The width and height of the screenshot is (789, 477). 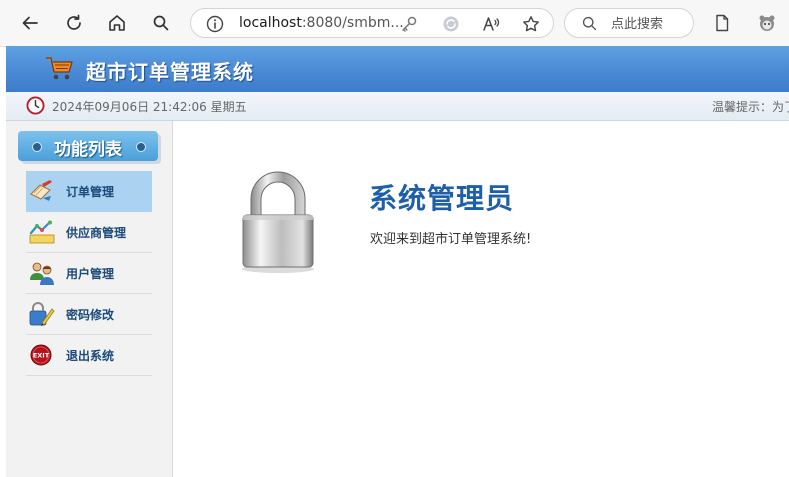 I want to click on back-icon, so click(x=30, y=23).